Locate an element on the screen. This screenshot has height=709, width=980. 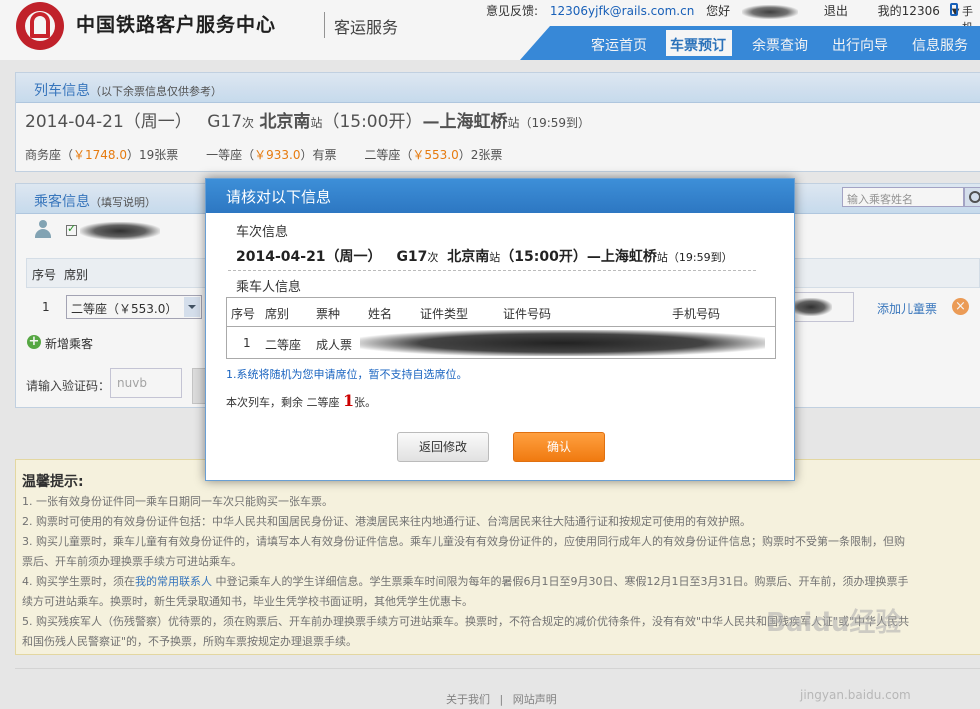
remaining-seats: 本次列车，剩余 二等座 1张。 is located at coordinates (301, 400).